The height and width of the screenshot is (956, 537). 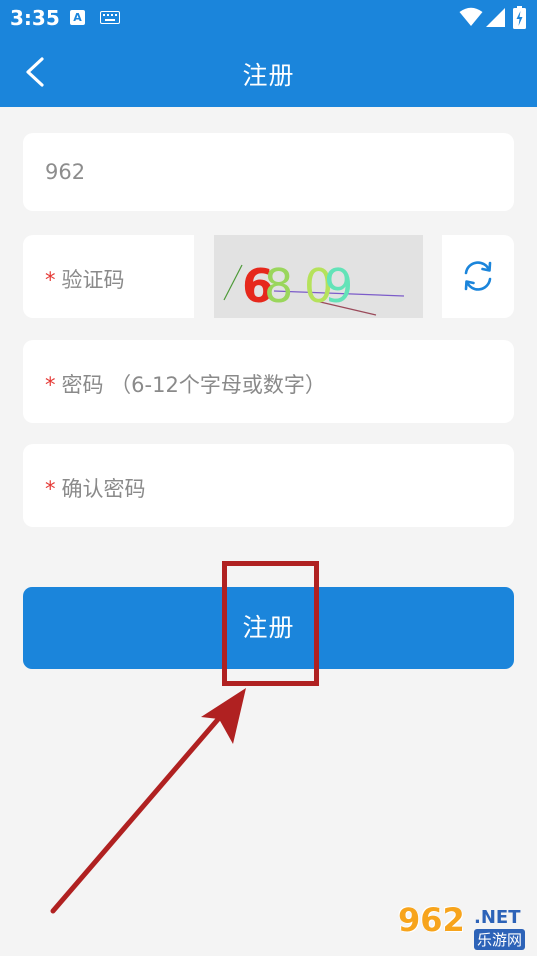 What do you see at coordinates (268, 172) in the screenshot?
I see `phone-input: 962` at bounding box center [268, 172].